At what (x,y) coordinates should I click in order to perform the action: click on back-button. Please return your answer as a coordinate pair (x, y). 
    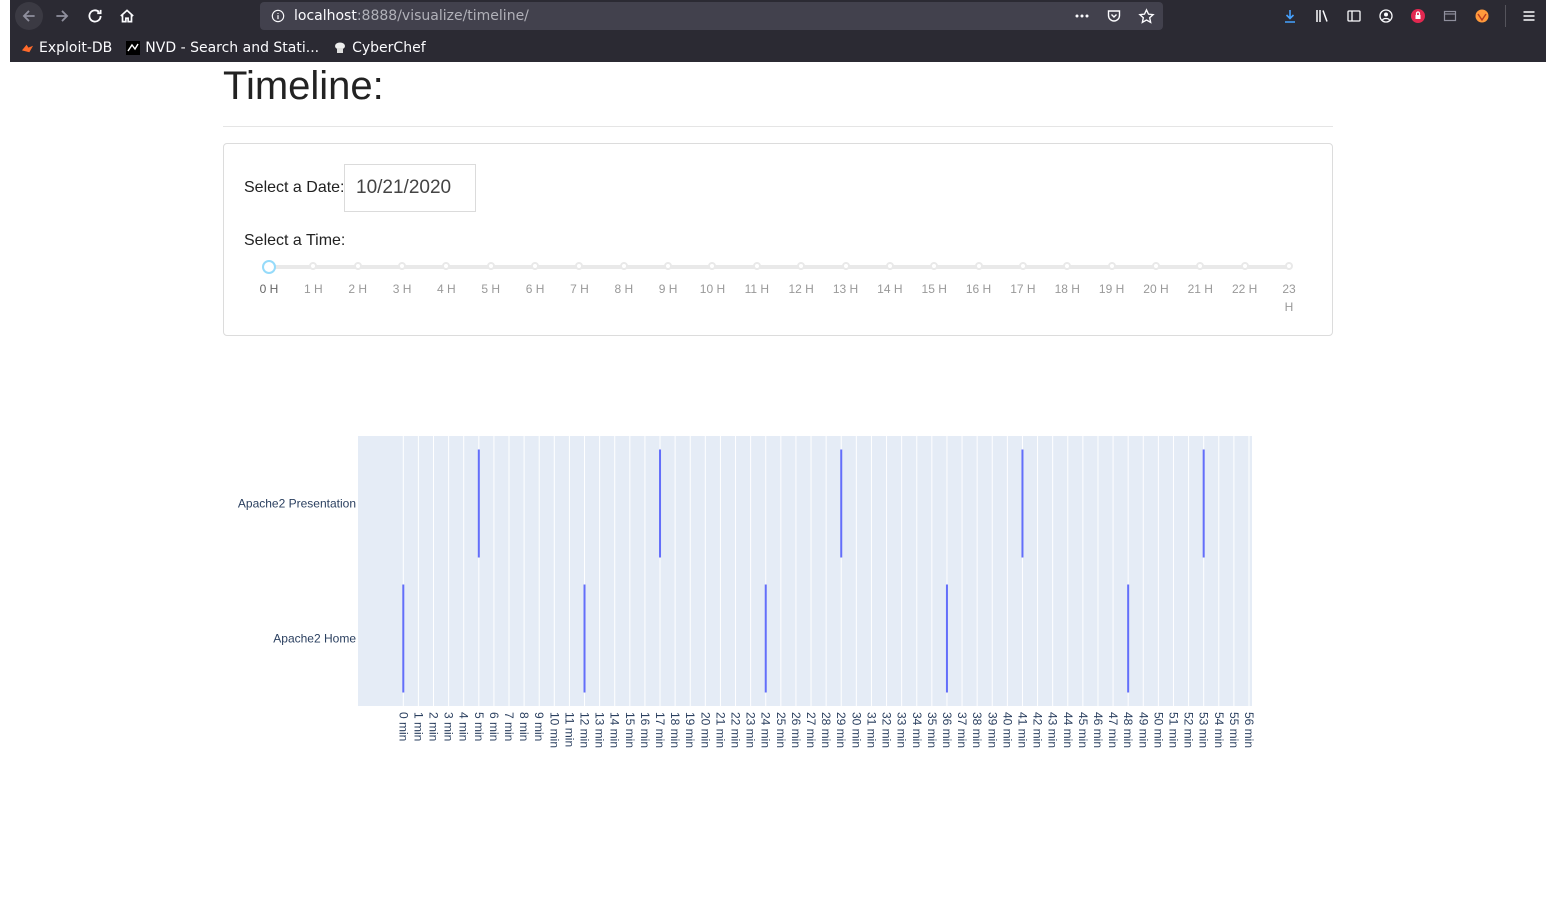
    Looking at the image, I should click on (29, 16).